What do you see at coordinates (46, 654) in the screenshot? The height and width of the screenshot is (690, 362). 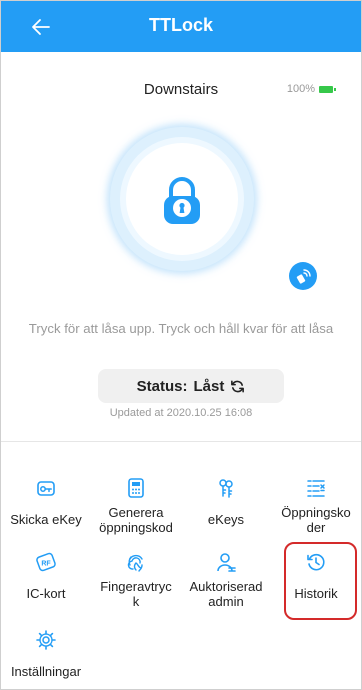 I see `menu-item-settings: Inställningar` at bounding box center [46, 654].